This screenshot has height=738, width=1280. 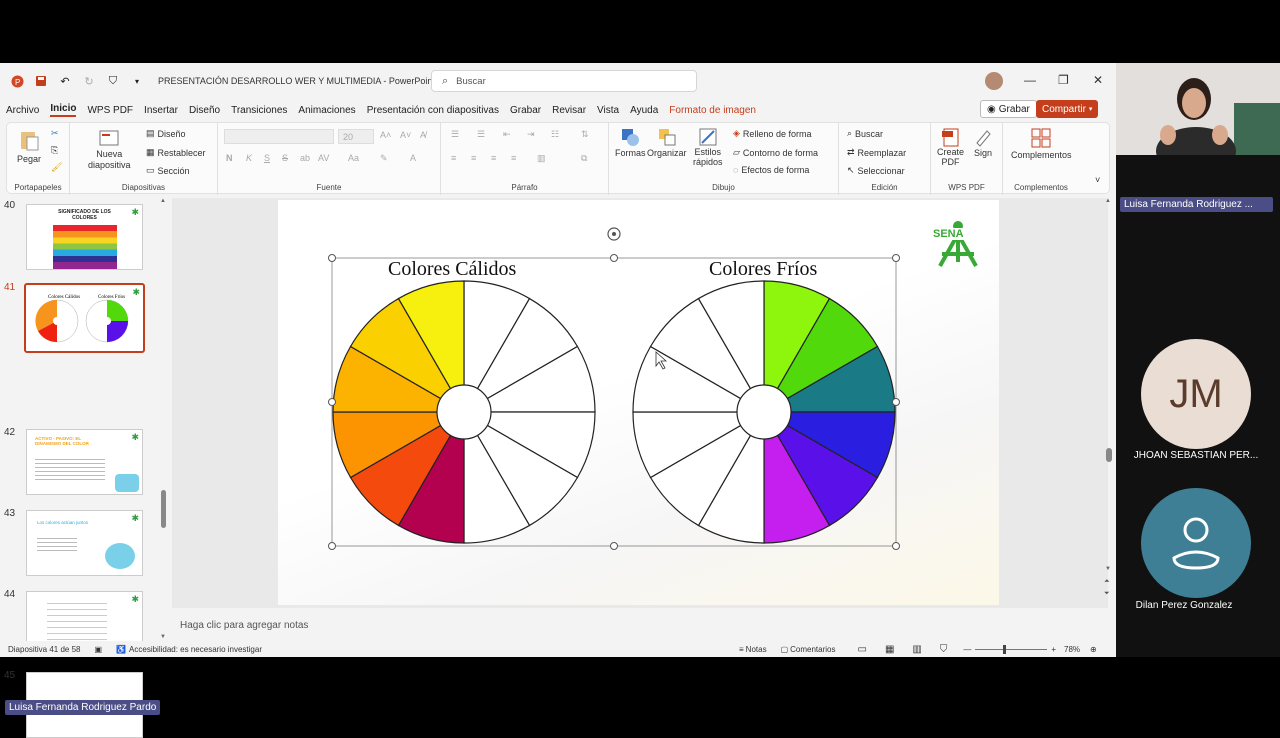 What do you see at coordinates (865, 133) in the screenshot?
I see `find-button: ⌕ Buscar` at bounding box center [865, 133].